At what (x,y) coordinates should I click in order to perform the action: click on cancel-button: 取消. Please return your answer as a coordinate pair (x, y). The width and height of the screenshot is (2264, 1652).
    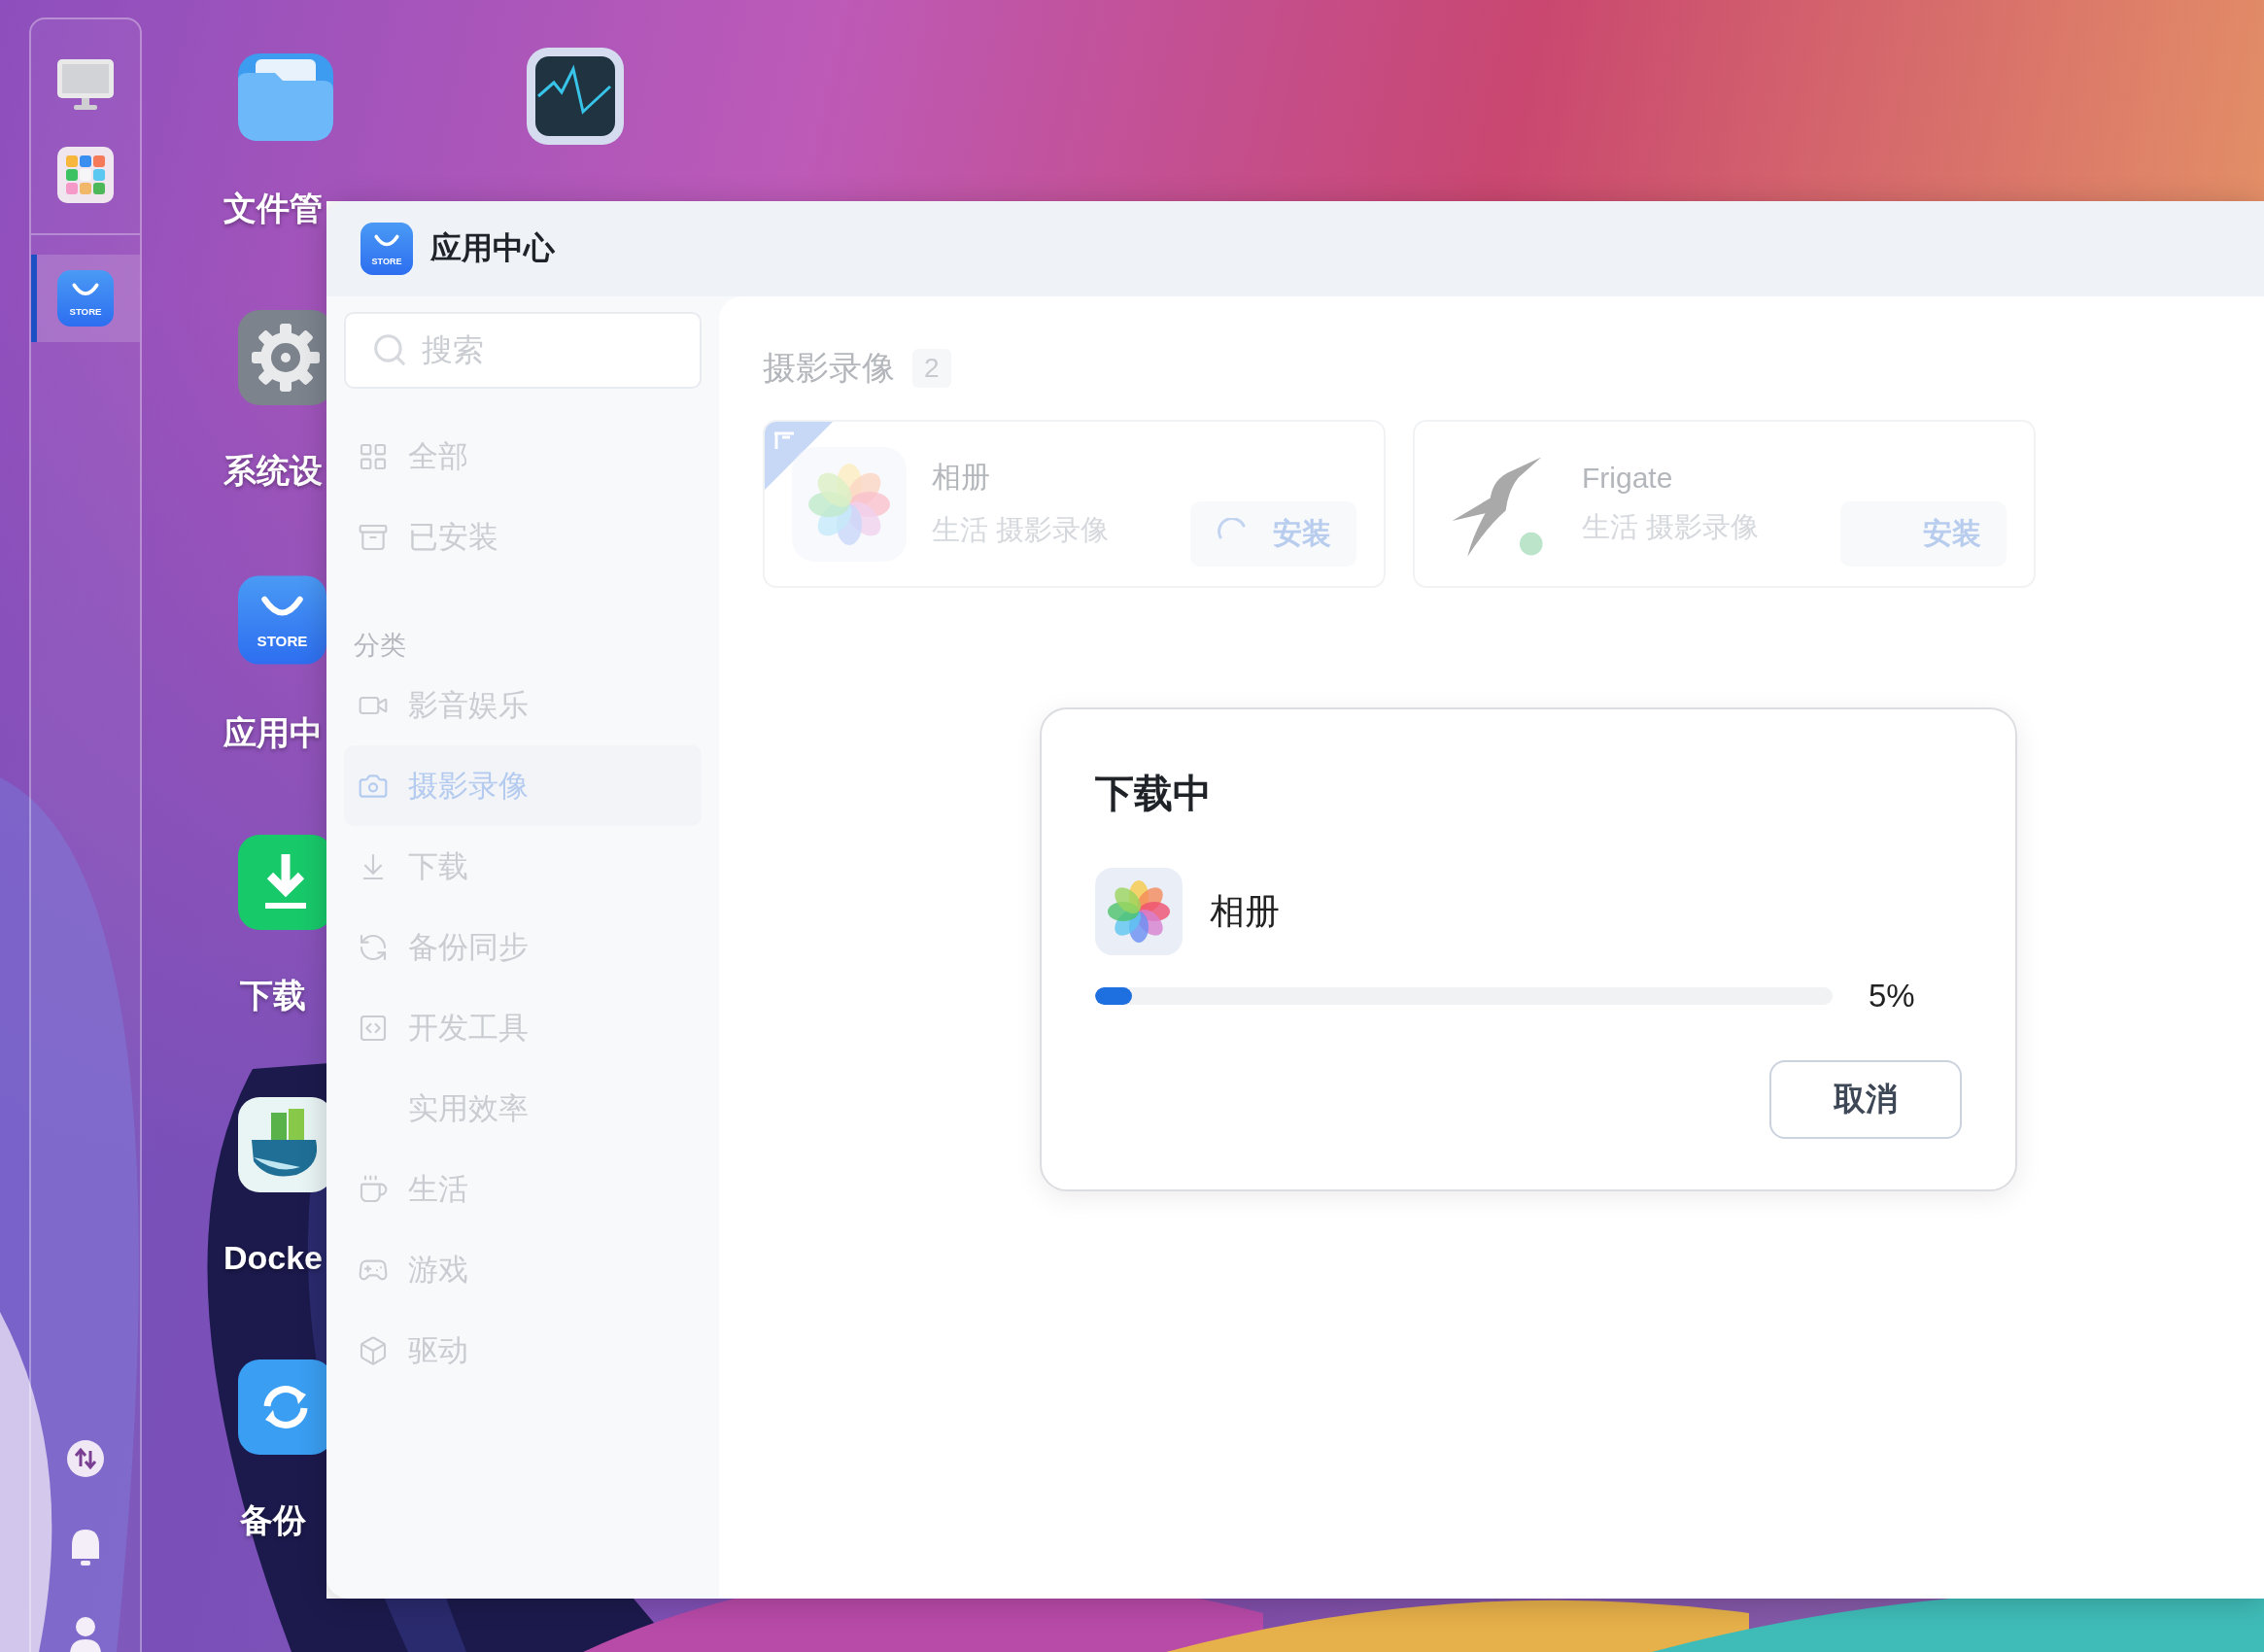
    Looking at the image, I should click on (1865, 1100).